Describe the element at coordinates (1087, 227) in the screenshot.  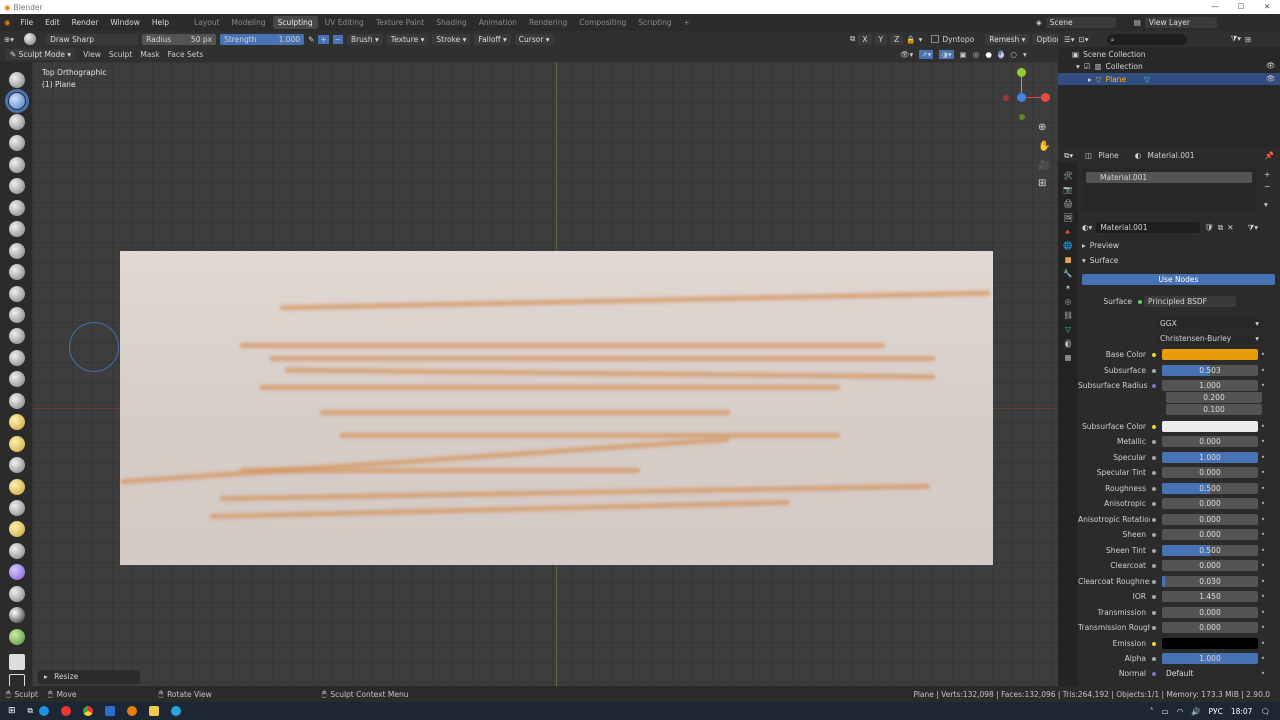
I see `material-browse-icon: ◐▾` at that location.